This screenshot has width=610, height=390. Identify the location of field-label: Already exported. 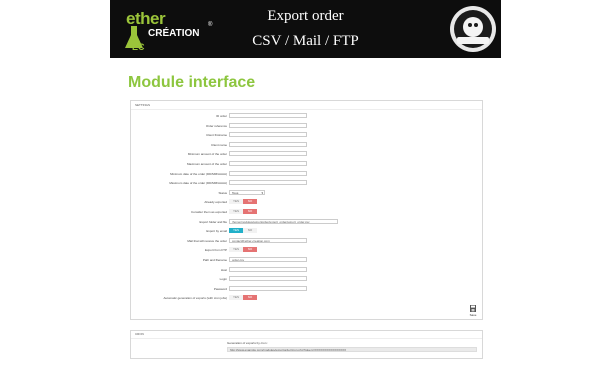
(215, 202).